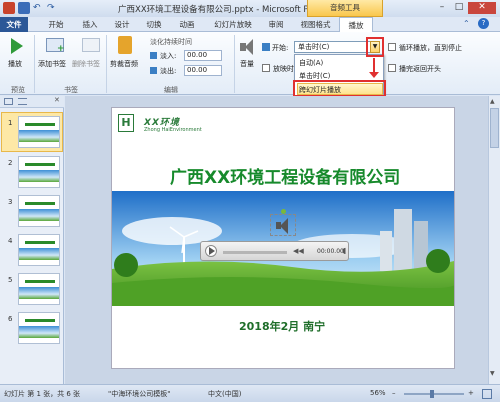  What do you see at coordinates (233, 24) in the screenshot?
I see `tab-slideshow: 幻灯片放映` at bounding box center [233, 24].